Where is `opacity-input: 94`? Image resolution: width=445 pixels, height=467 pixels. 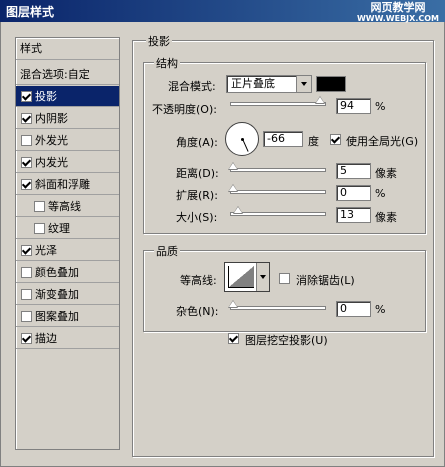 opacity-input: 94 is located at coordinates (353, 106).